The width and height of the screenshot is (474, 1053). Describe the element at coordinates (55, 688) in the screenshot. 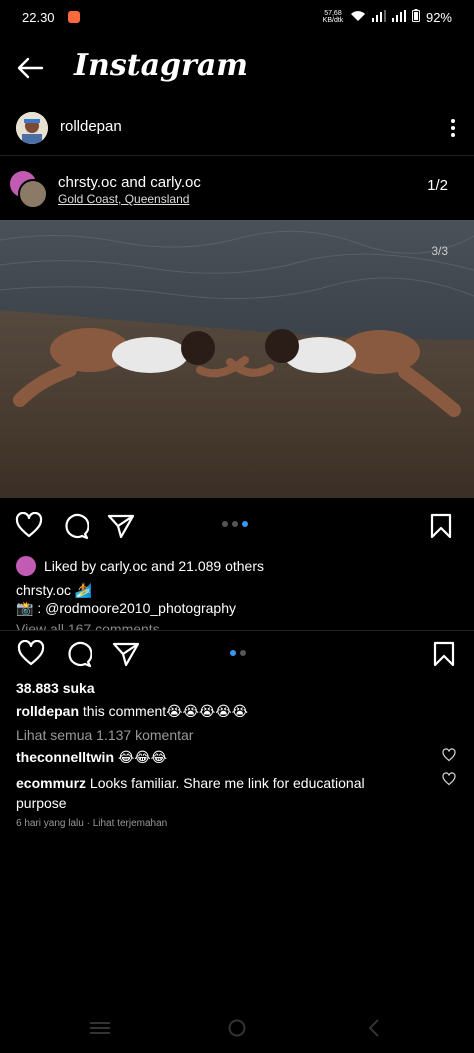

I see `like-count: 38.883 suka` at that location.